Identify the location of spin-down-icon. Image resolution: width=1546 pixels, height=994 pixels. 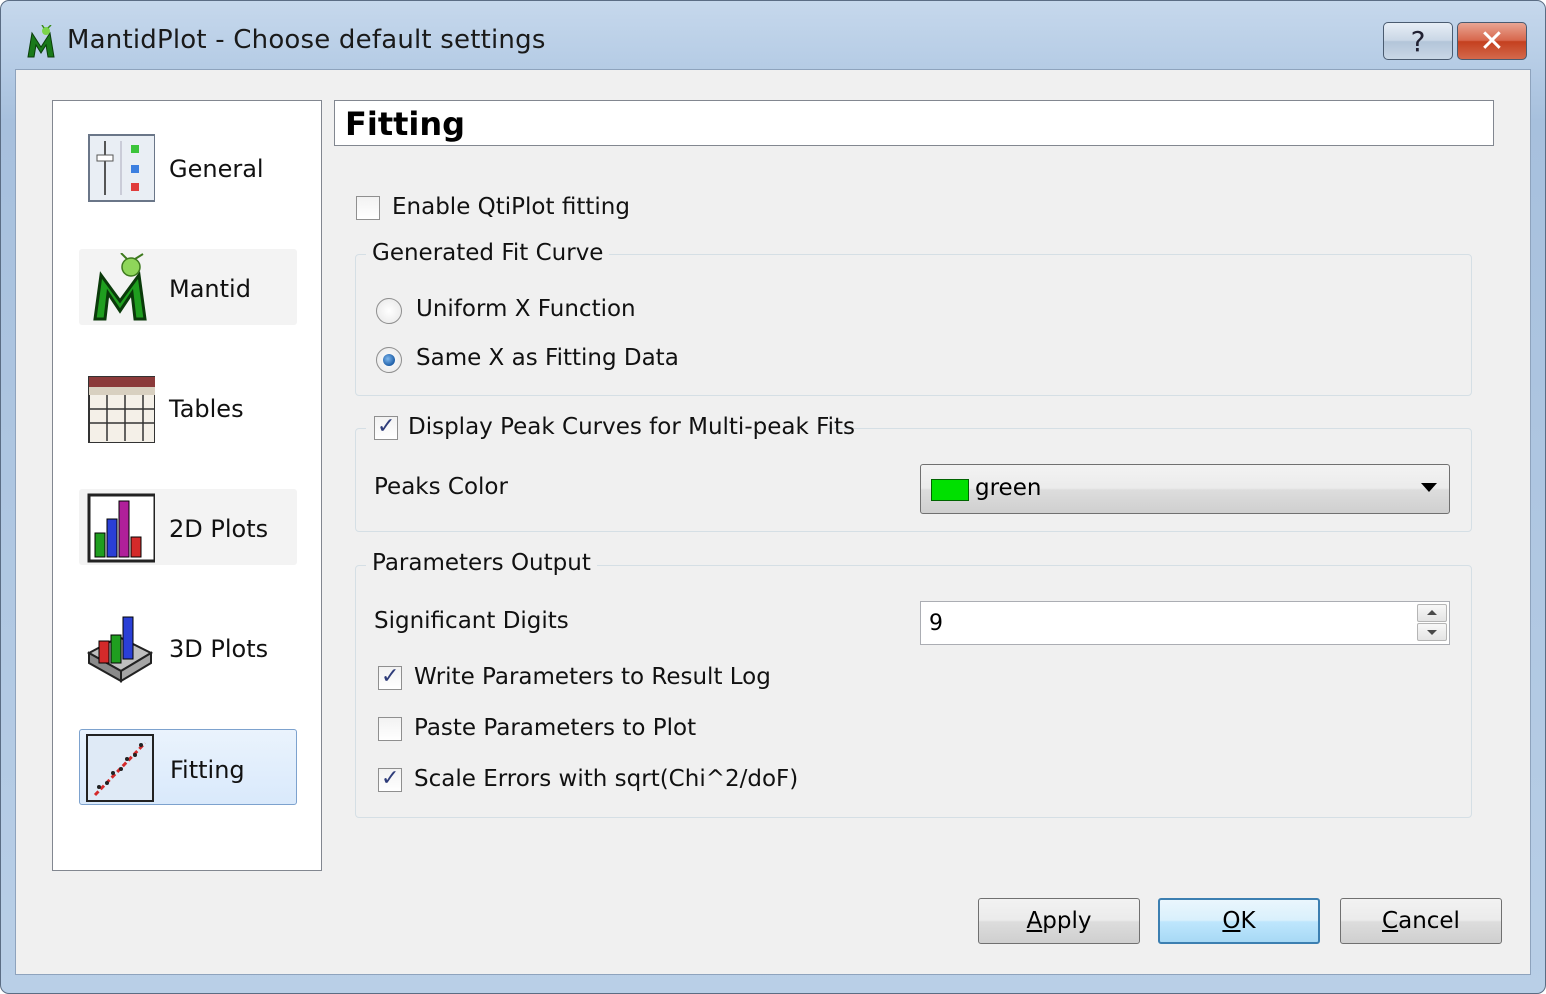
(1432, 632).